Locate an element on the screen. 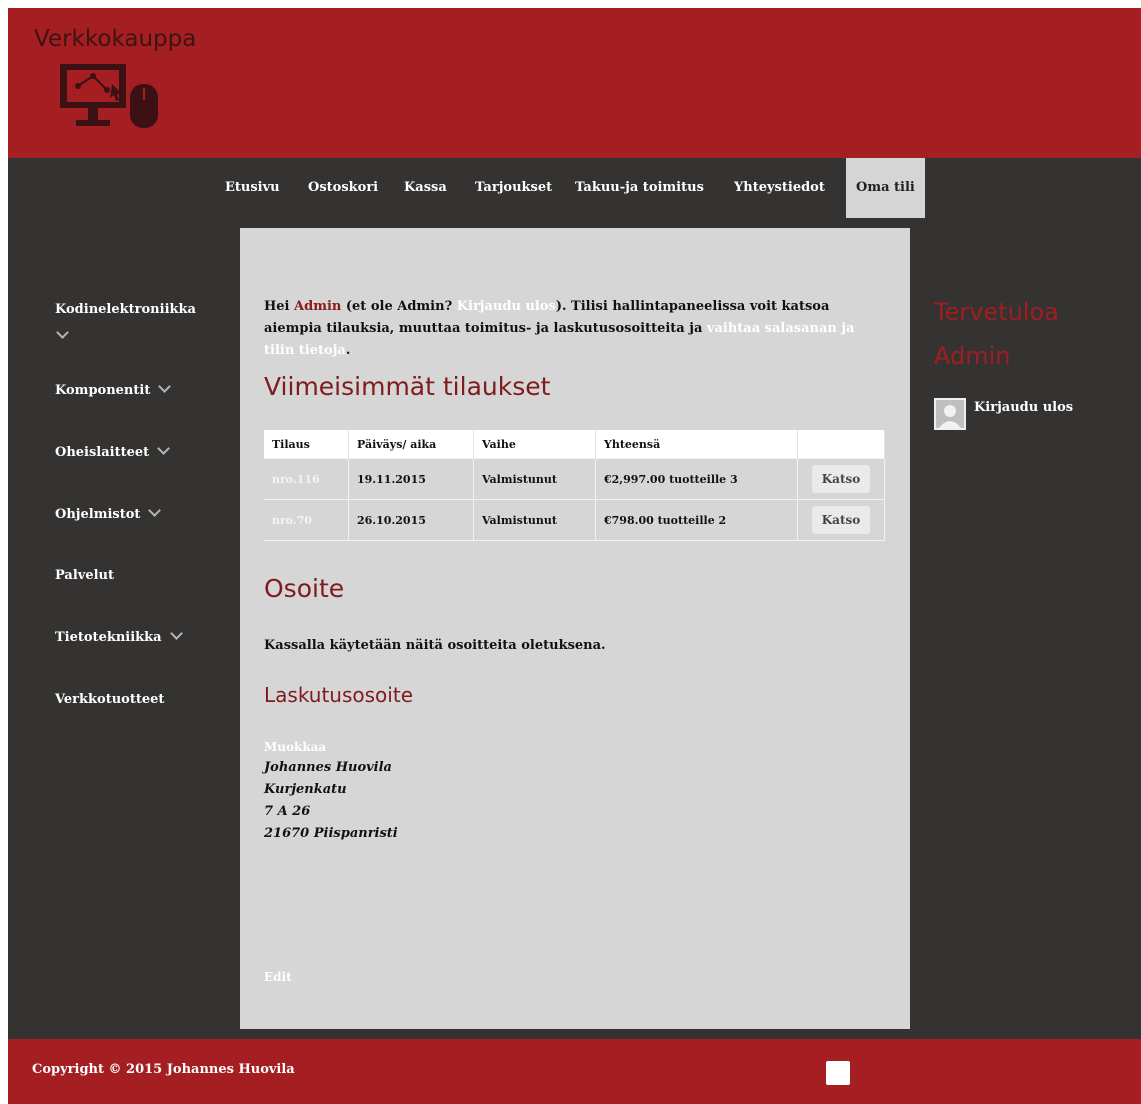 This screenshot has height=1104, width=1141. computer-logo-icon is located at coordinates (115, 101).